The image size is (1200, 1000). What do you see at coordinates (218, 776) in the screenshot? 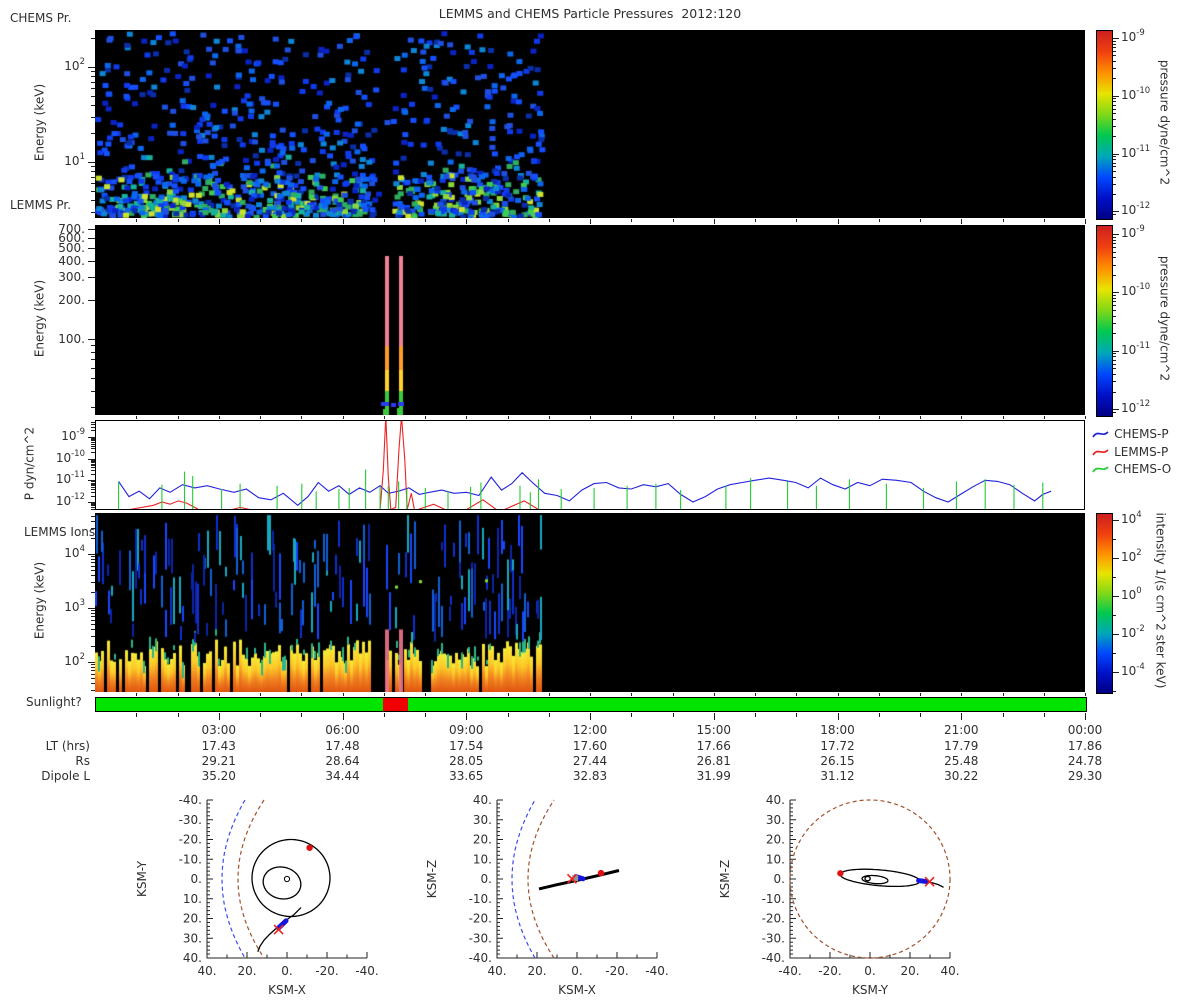
I see `ephemeris-value: 35.20` at bounding box center [218, 776].